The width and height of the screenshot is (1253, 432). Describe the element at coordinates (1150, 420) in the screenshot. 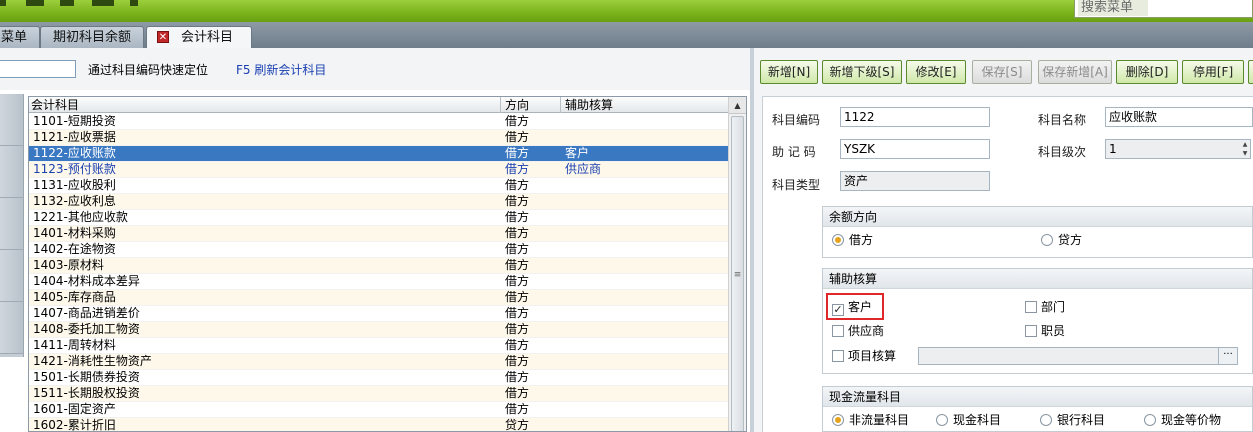

I see `radio-off-icon` at that location.